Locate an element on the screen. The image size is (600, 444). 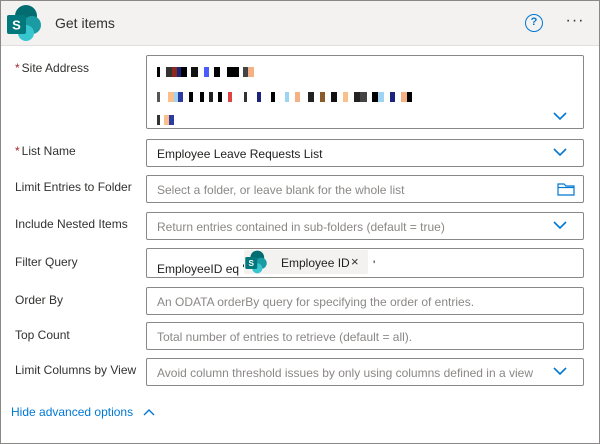
top-count-label: Top Count is located at coordinates (42, 335).